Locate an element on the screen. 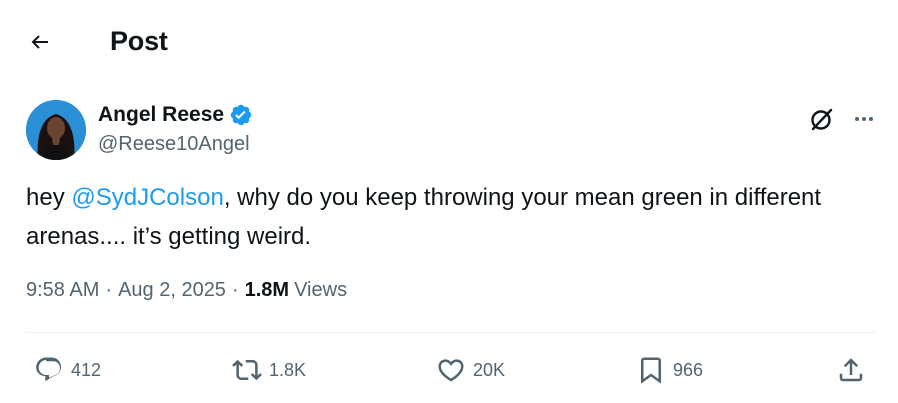 The image size is (898, 403). tweet-meta: 9:58 AM · Aug 2, 2025 · 1.8M Views is located at coordinates (186, 290).